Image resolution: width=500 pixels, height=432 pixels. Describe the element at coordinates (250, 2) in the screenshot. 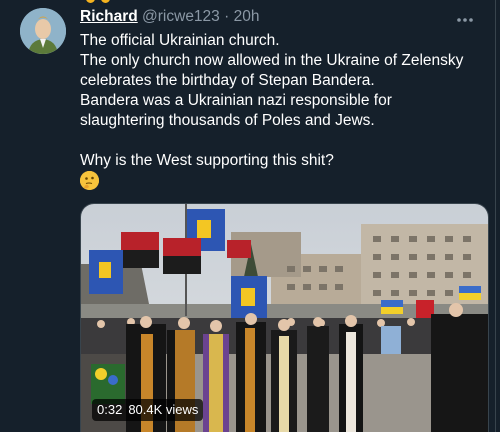

I see `previous-tweet-actions` at that location.